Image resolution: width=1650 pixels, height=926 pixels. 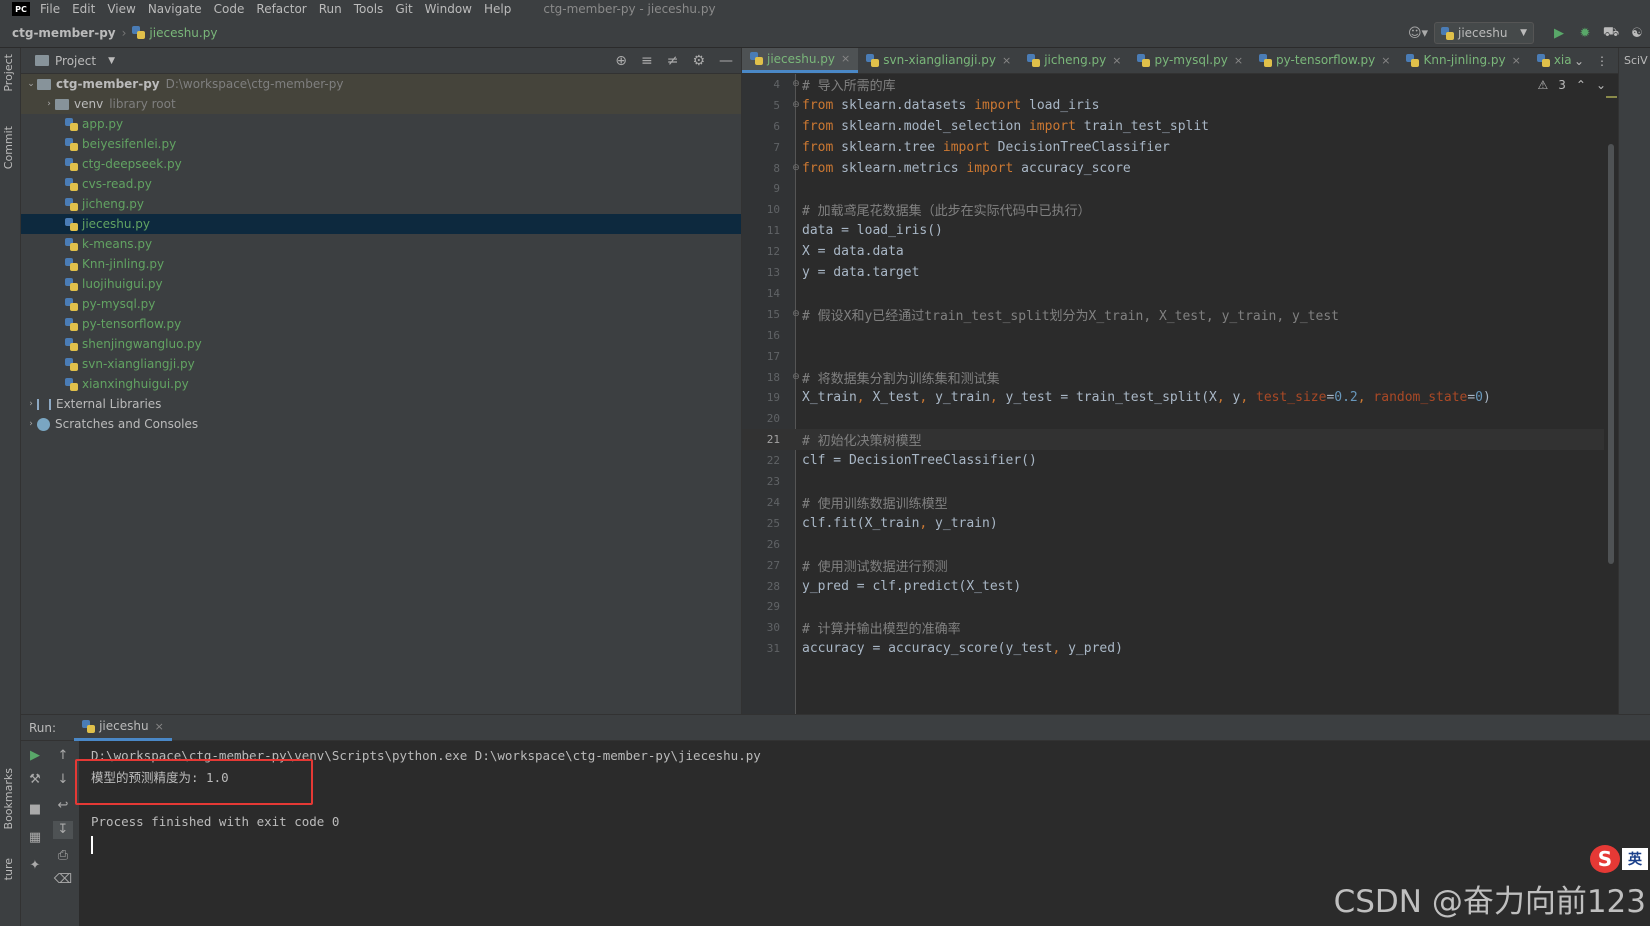 I want to click on run-tab-jieceshu: jieceshu ×, so click(x=123, y=728).